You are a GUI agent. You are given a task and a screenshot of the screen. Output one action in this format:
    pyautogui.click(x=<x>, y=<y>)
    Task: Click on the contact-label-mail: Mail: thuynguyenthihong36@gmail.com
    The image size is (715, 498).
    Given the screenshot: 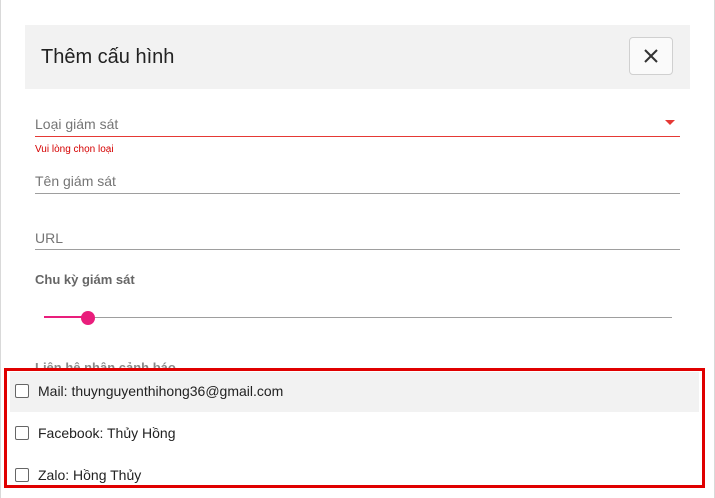 What is the action you would take?
    pyautogui.click(x=161, y=391)
    